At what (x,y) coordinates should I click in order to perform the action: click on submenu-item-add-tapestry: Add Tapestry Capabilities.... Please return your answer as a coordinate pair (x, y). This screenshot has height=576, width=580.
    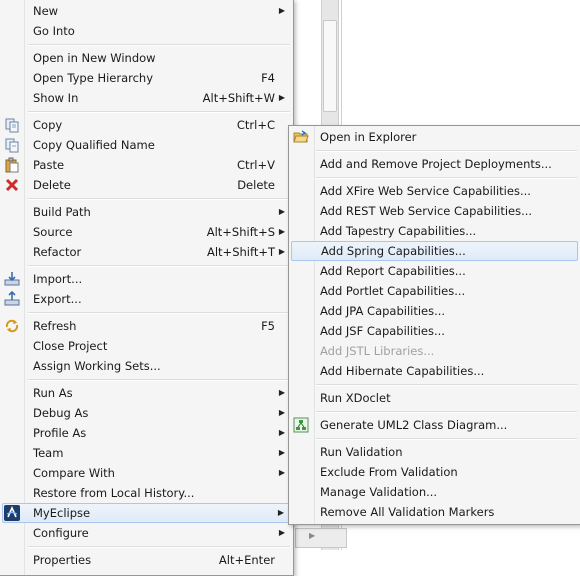
    Looking at the image, I should click on (434, 231).